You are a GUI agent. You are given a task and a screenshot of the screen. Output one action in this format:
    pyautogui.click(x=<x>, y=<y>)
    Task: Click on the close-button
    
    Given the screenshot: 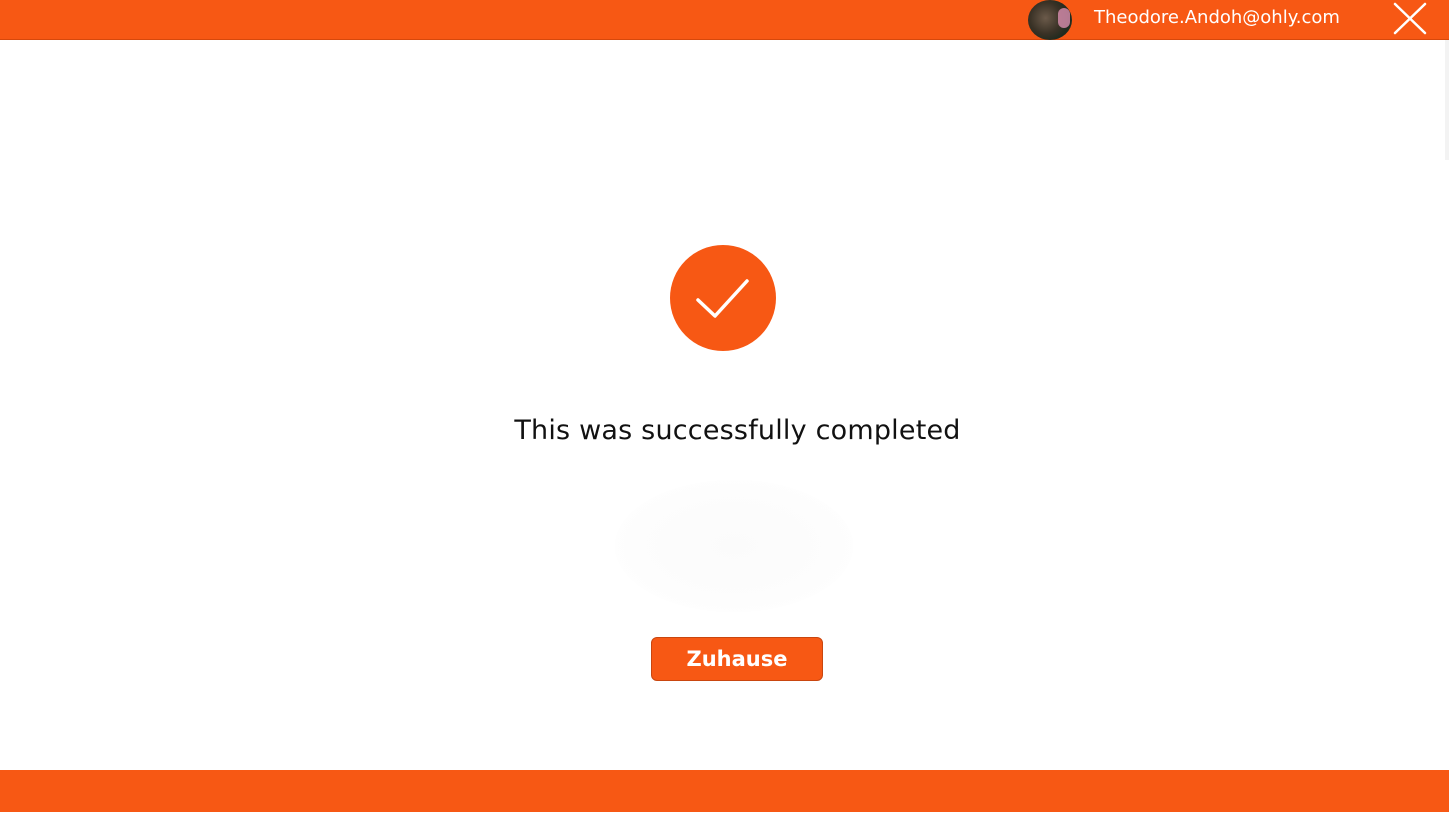 What is the action you would take?
    pyautogui.click(x=1410, y=19)
    